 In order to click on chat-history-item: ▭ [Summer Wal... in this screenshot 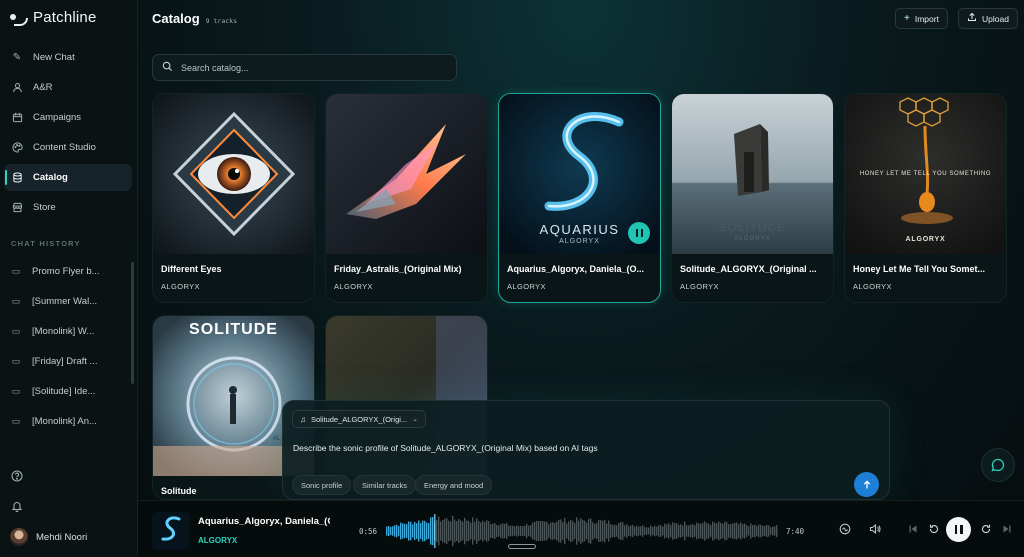, I will do `click(66, 301)`.